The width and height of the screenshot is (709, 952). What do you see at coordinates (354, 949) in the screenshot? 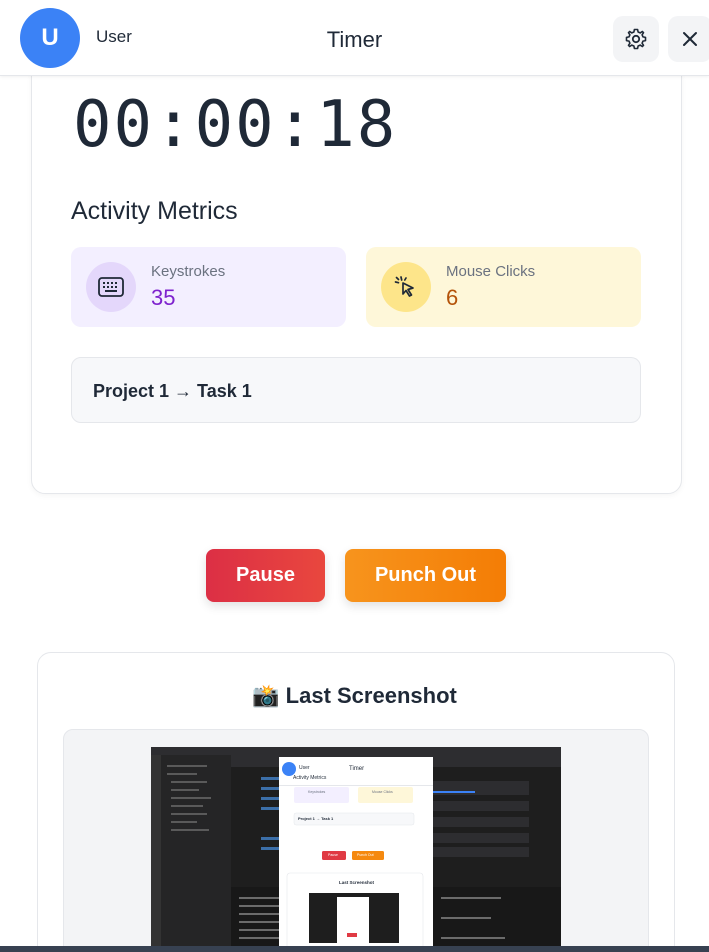
I see `window-bottom-edge` at bounding box center [354, 949].